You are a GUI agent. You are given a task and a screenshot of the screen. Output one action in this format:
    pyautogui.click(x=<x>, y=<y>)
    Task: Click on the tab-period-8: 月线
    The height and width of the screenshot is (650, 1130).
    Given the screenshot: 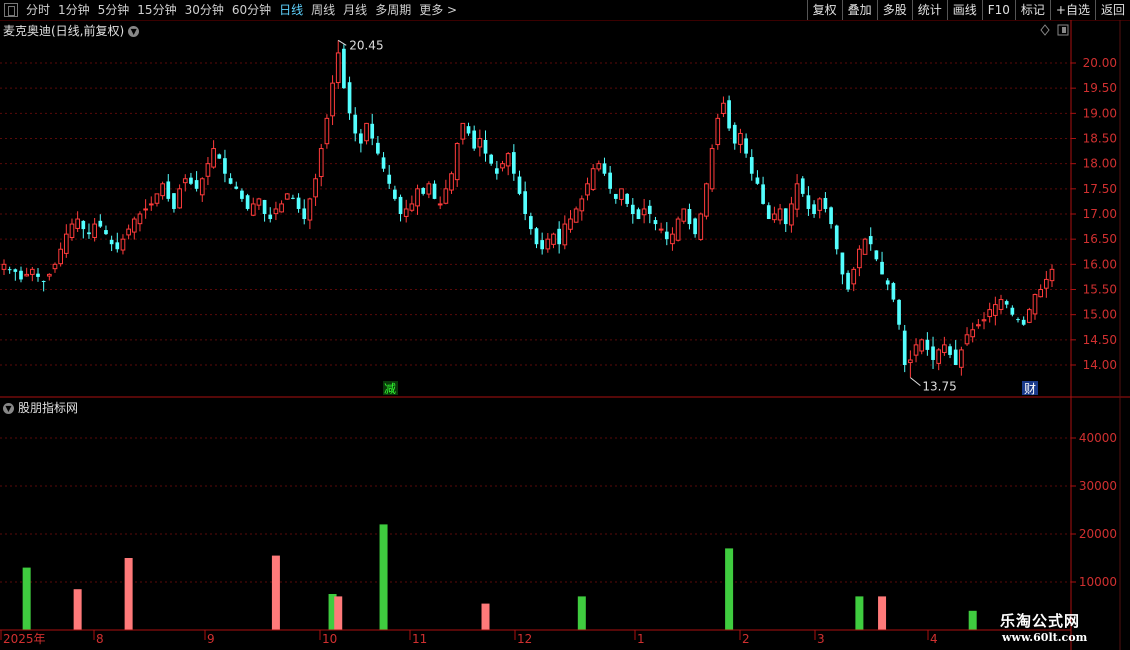 What is the action you would take?
    pyautogui.click(x=355, y=10)
    